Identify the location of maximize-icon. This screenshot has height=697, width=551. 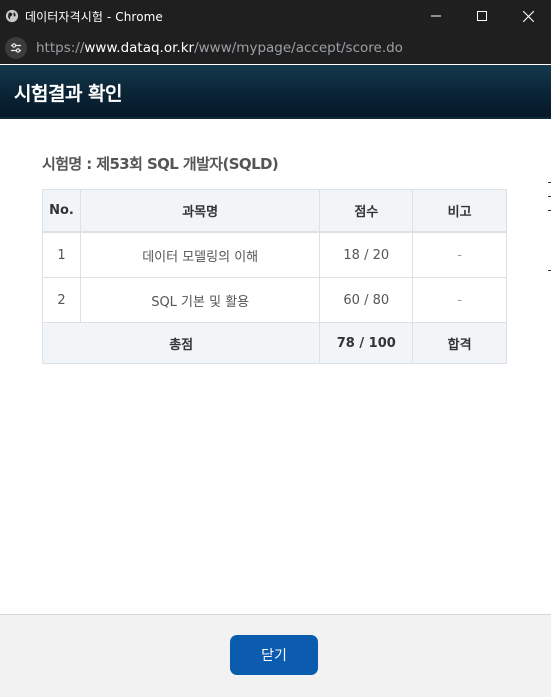
(482, 16).